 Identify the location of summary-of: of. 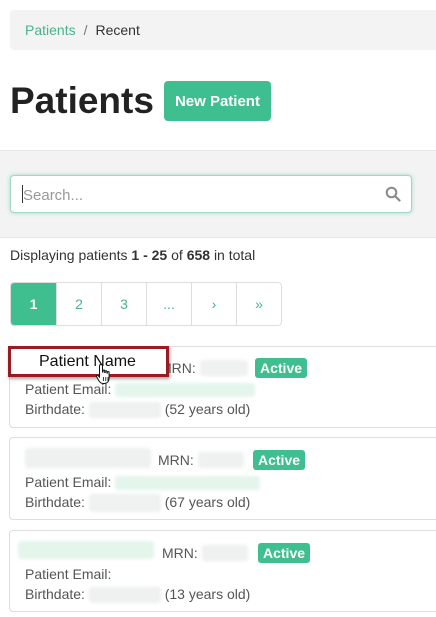
(177, 255).